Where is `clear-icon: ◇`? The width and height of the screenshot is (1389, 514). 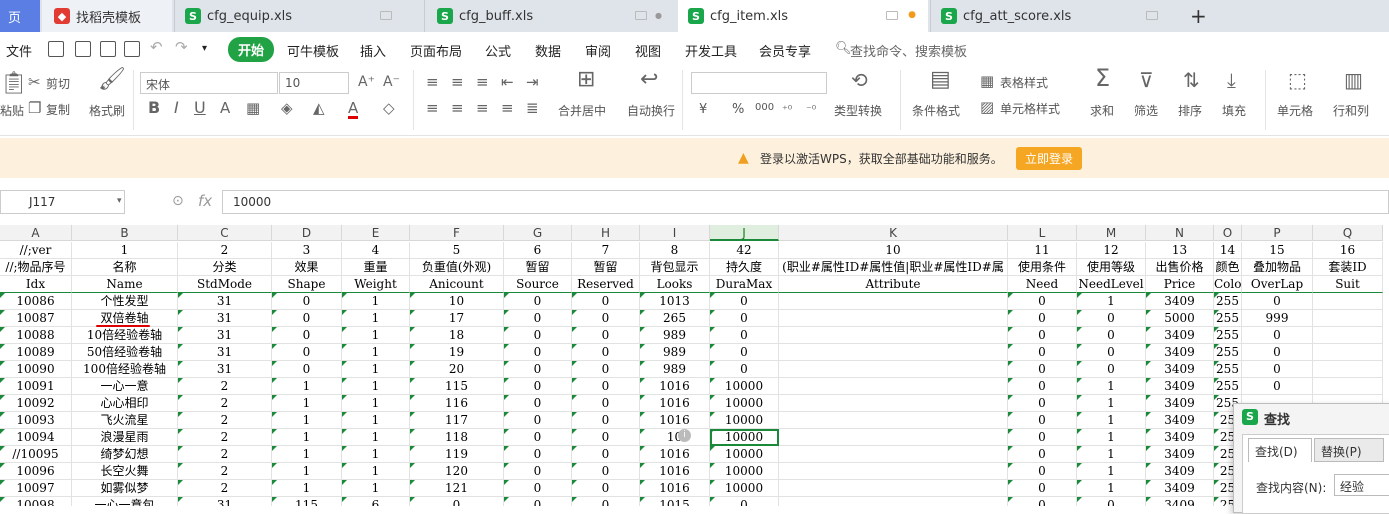 clear-icon: ◇ is located at coordinates (389, 108).